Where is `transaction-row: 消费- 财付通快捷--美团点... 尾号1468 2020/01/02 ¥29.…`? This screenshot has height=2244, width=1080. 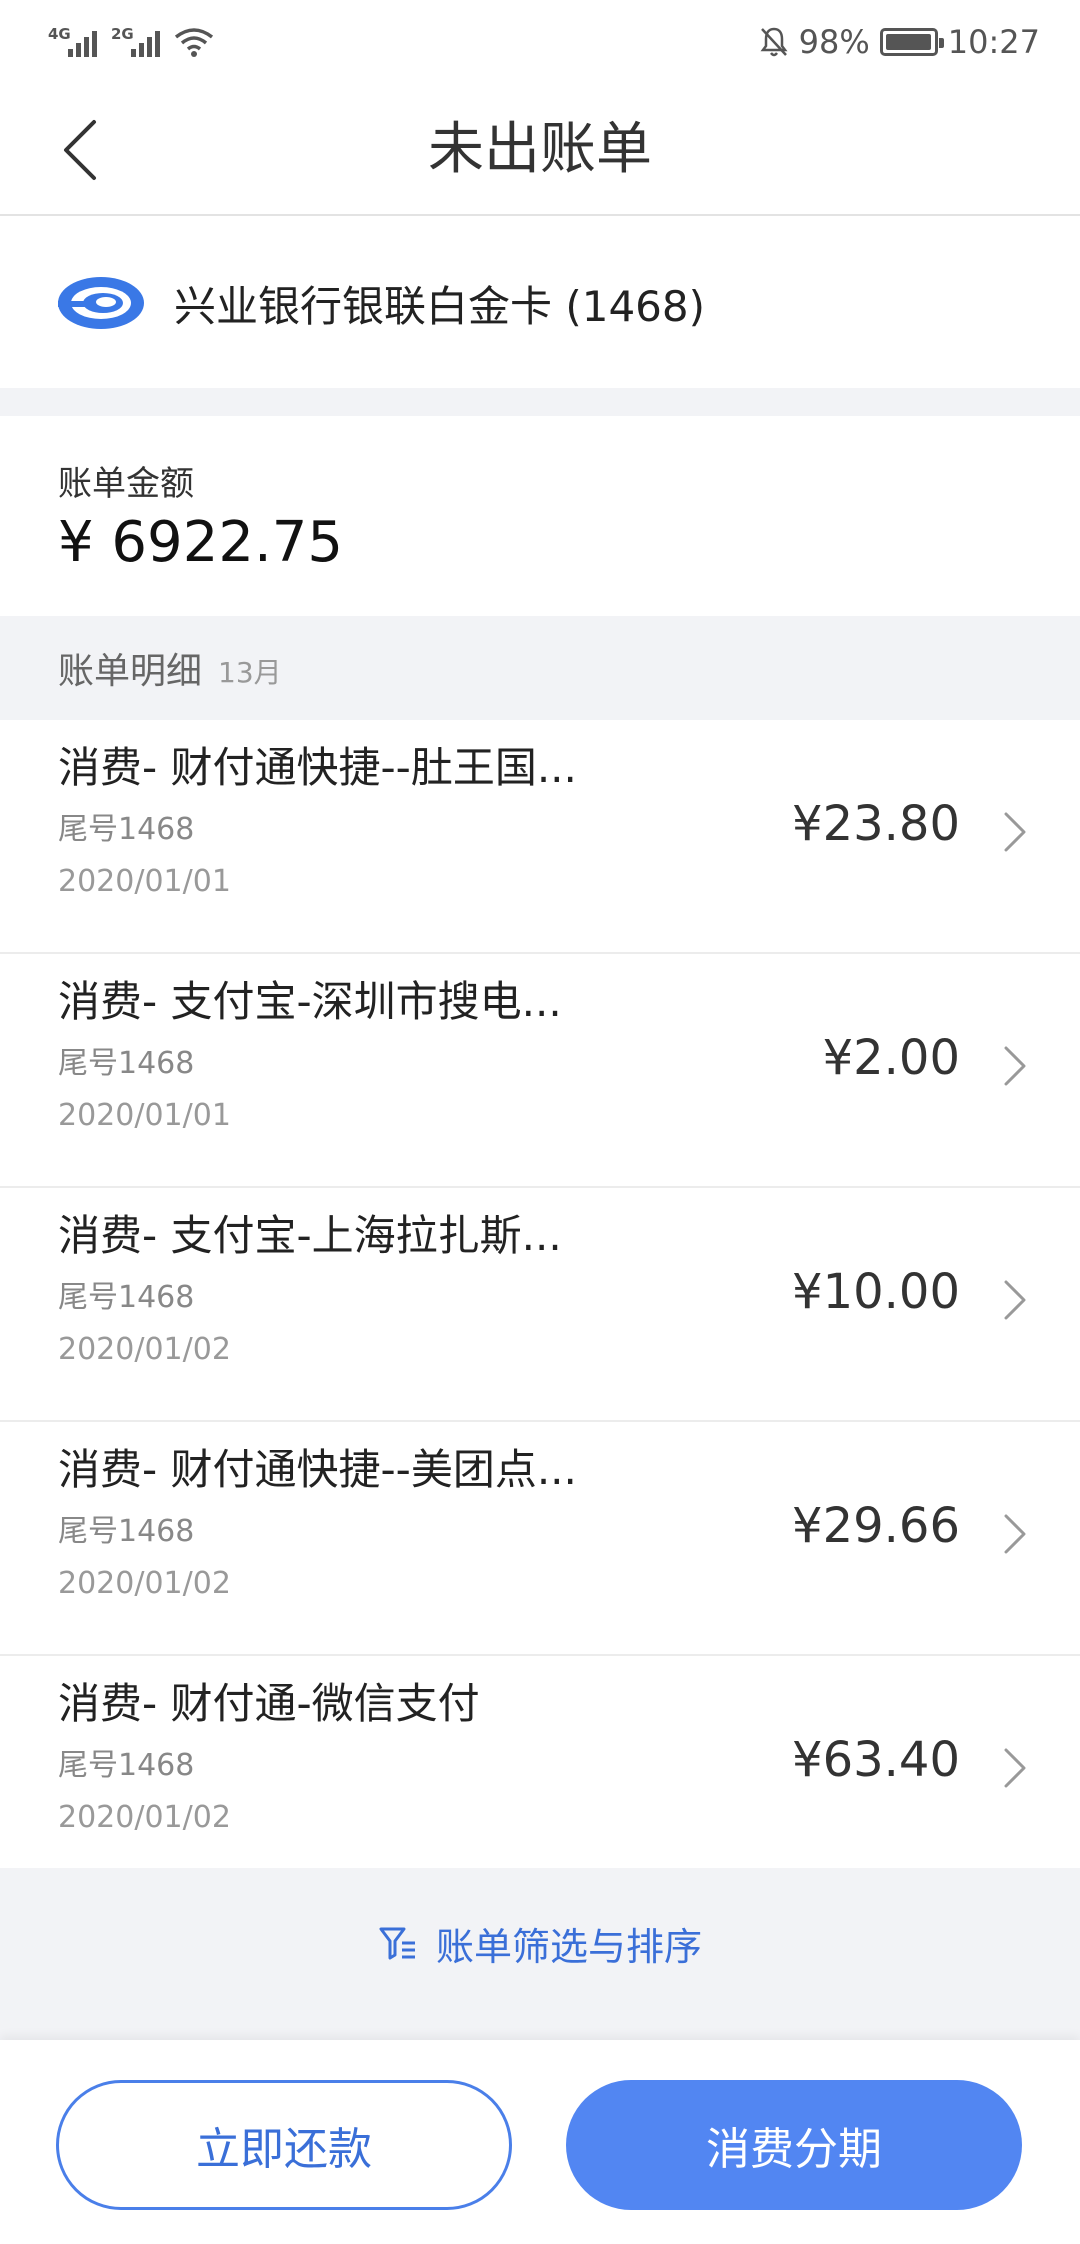 transaction-row: 消费- 财付通快捷--美团点... 尾号1468 2020/01/02 ¥29.… is located at coordinates (540, 1539).